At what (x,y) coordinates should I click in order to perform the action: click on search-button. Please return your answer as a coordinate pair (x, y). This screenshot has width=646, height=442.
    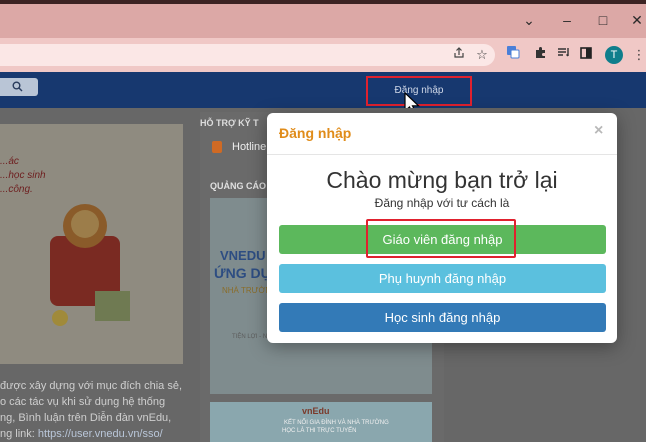
    Looking at the image, I should click on (19, 87).